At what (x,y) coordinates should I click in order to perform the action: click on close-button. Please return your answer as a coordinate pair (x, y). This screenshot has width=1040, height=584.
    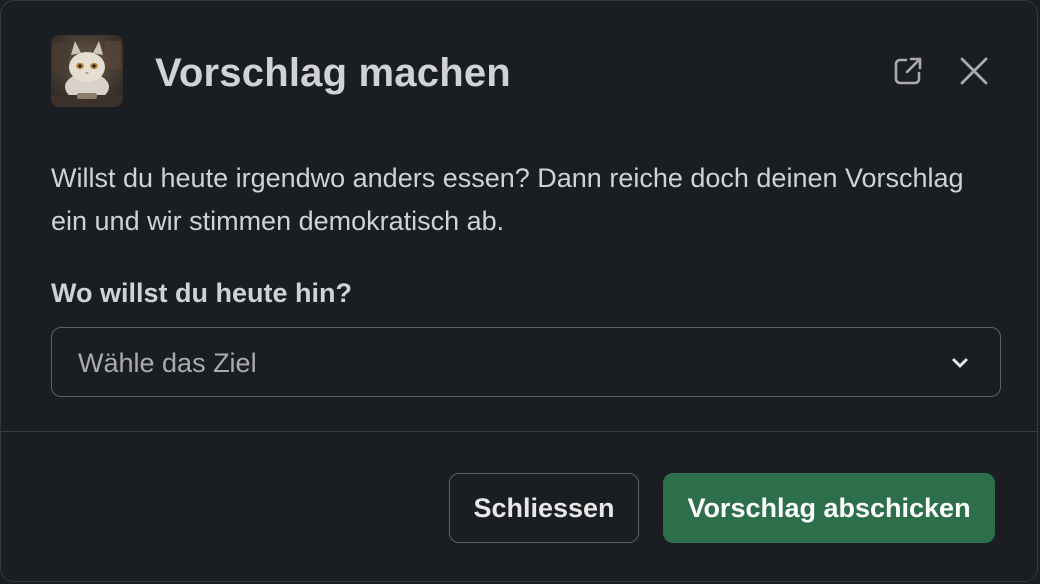
    Looking at the image, I should click on (974, 71).